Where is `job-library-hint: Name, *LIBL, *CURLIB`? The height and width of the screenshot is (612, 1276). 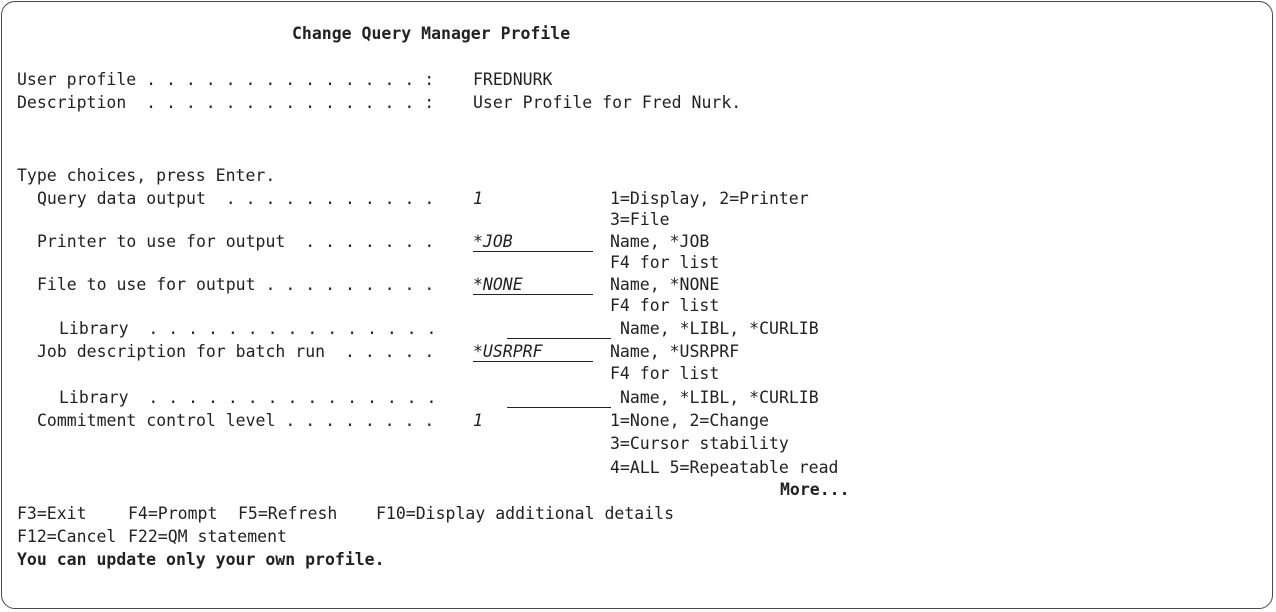
job-library-hint: Name, *LIBL, *CURLIB is located at coordinates (719, 397).